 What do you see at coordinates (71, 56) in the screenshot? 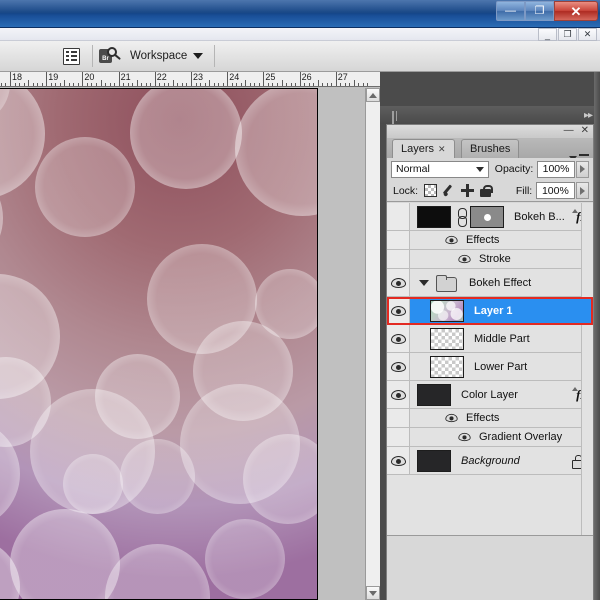
I see `palette-well-icon` at bounding box center [71, 56].